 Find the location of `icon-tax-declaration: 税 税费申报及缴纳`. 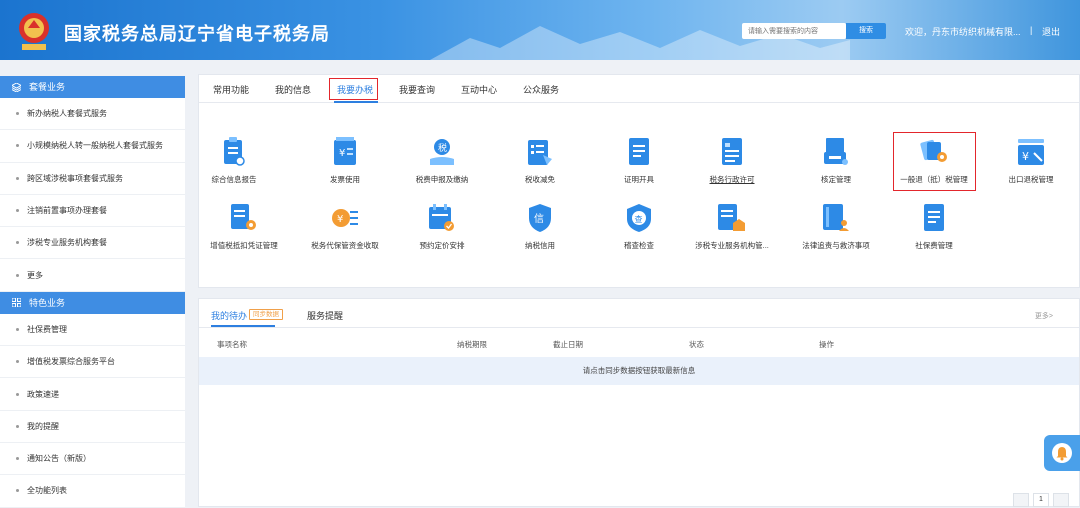

icon-tax-declaration: 税 税费申报及缴纳 is located at coordinates (442, 161).